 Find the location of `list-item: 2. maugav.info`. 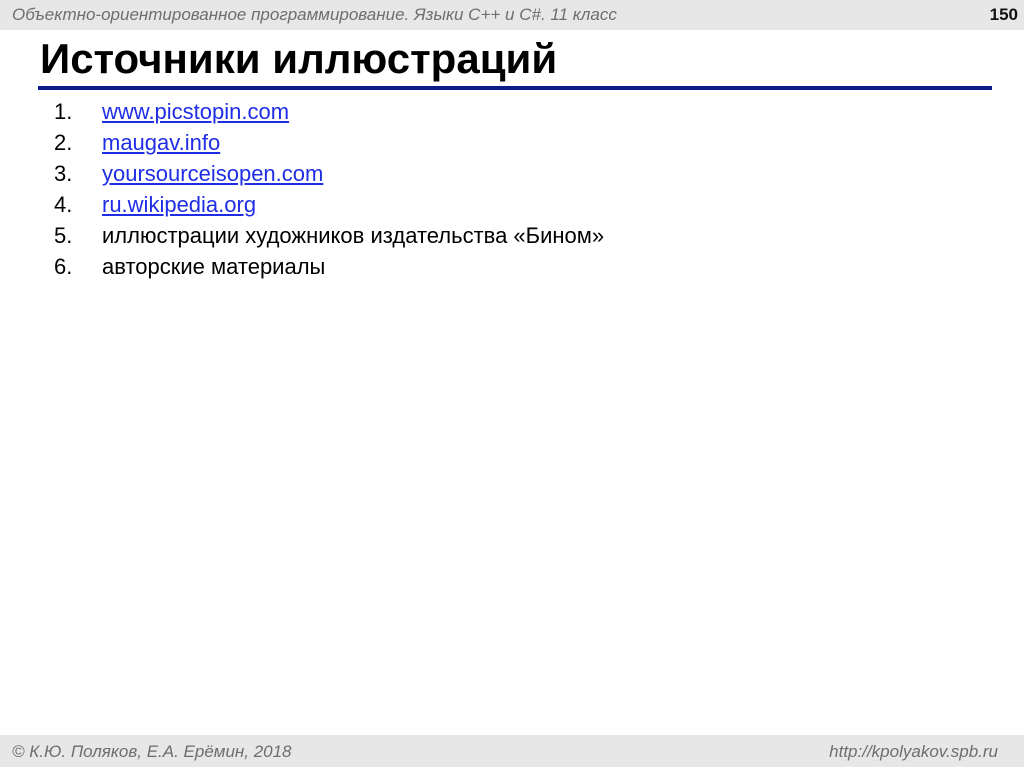

list-item: 2. maugav.info is located at coordinates (329, 142).